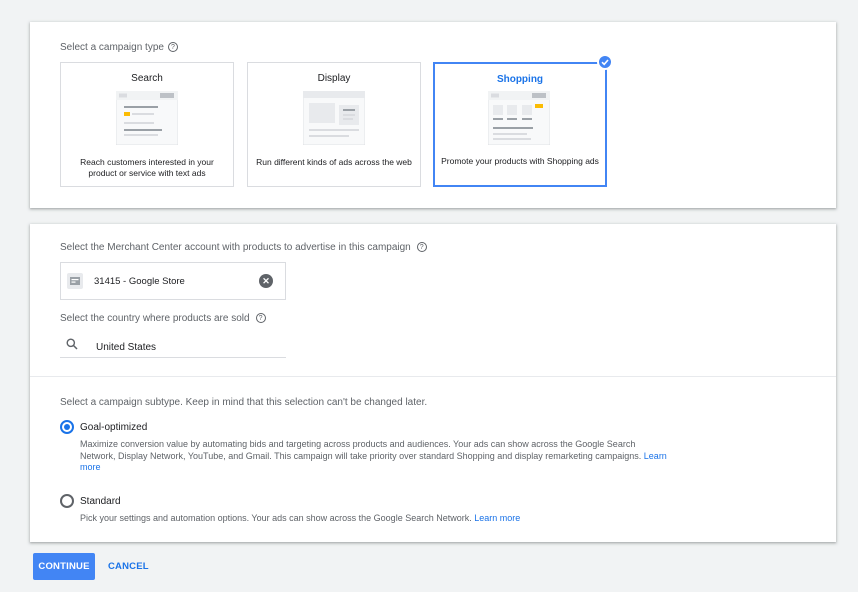  What do you see at coordinates (64, 566) in the screenshot?
I see `continue-button: CONTINUE` at bounding box center [64, 566].